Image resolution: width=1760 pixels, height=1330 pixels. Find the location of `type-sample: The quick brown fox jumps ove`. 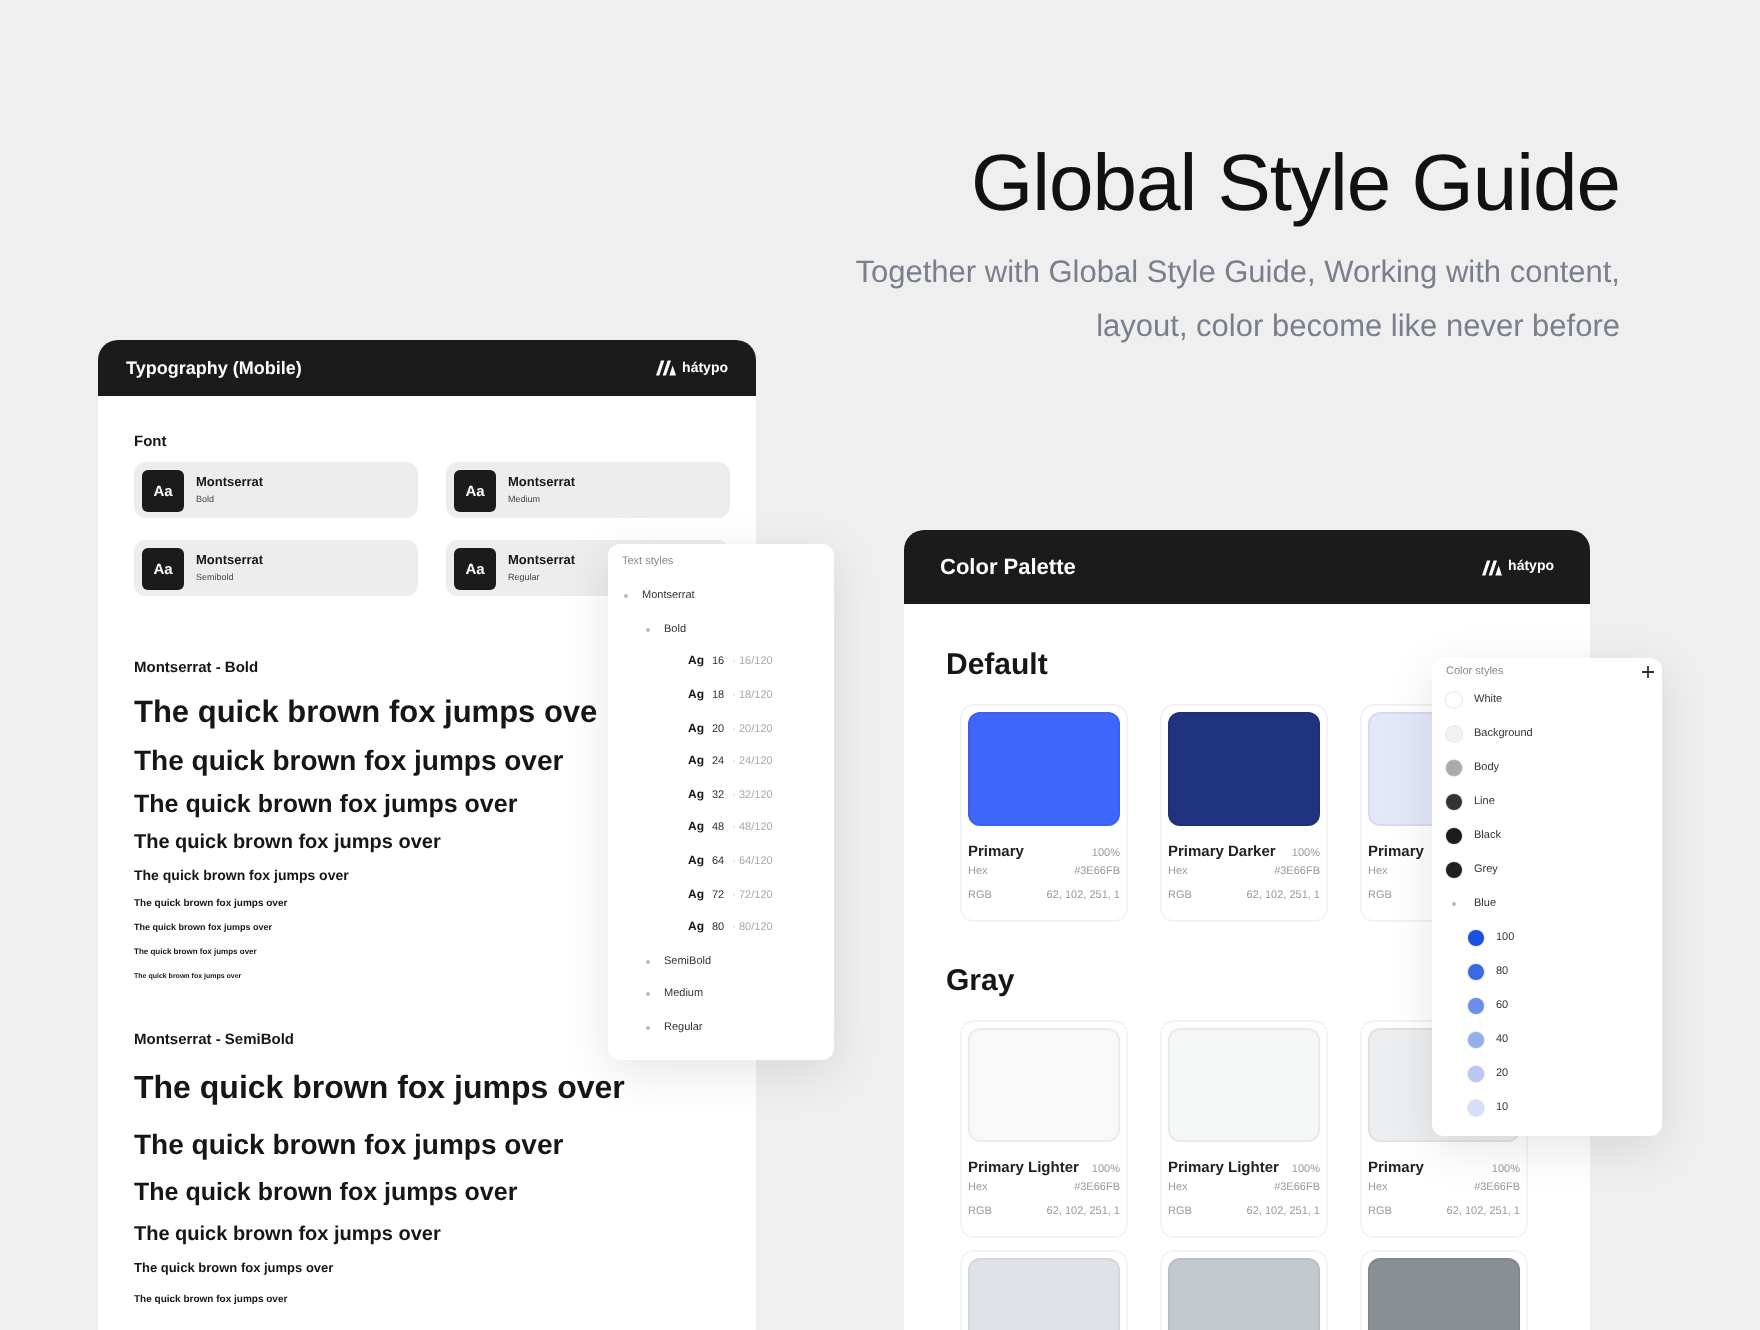

type-sample: The quick brown fox jumps ove is located at coordinates (366, 714).